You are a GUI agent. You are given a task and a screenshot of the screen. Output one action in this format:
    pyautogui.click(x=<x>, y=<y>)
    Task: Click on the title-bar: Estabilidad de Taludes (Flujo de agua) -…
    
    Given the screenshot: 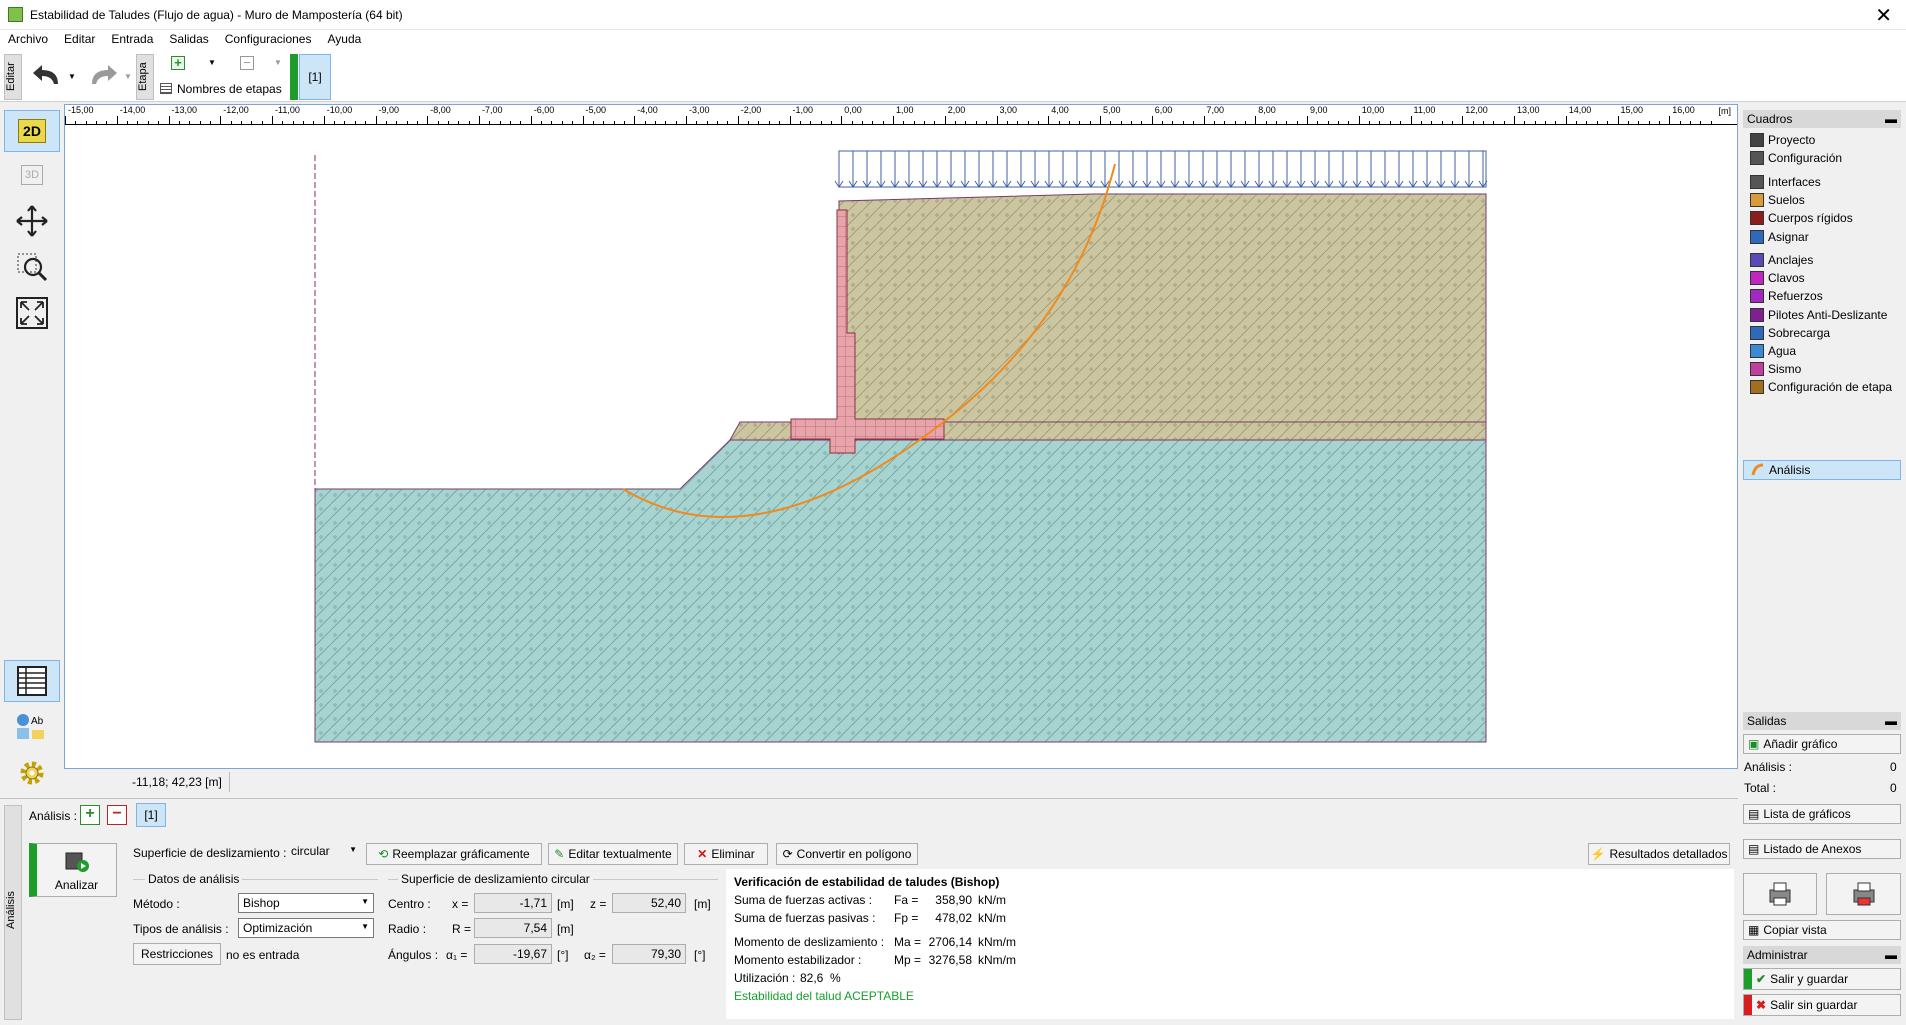 What is the action you would take?
    pyautogui.click(x=953, y=15)
    